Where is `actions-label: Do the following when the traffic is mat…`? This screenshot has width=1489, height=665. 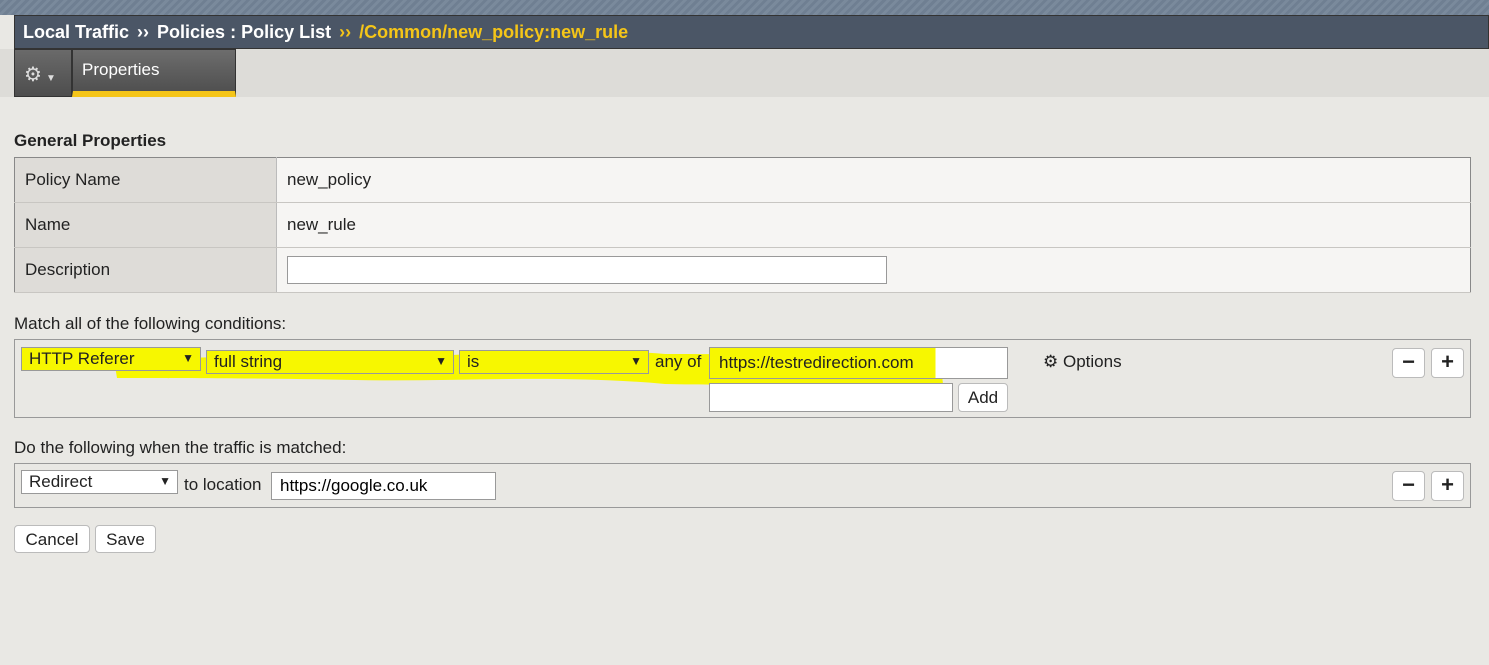
actions-label: Do the following when the traffic is mat… is located at coordinates (180, 447).